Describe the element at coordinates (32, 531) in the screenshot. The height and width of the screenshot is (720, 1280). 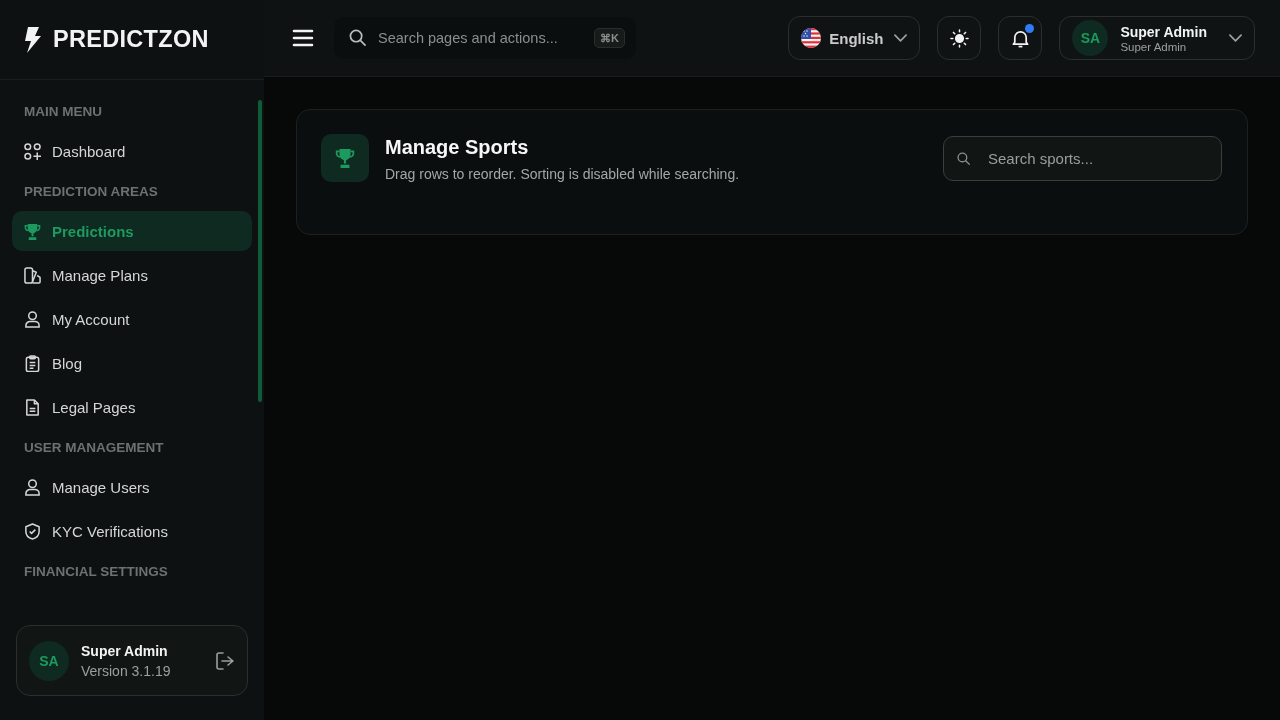
I see `shield-check-icon` at that location.